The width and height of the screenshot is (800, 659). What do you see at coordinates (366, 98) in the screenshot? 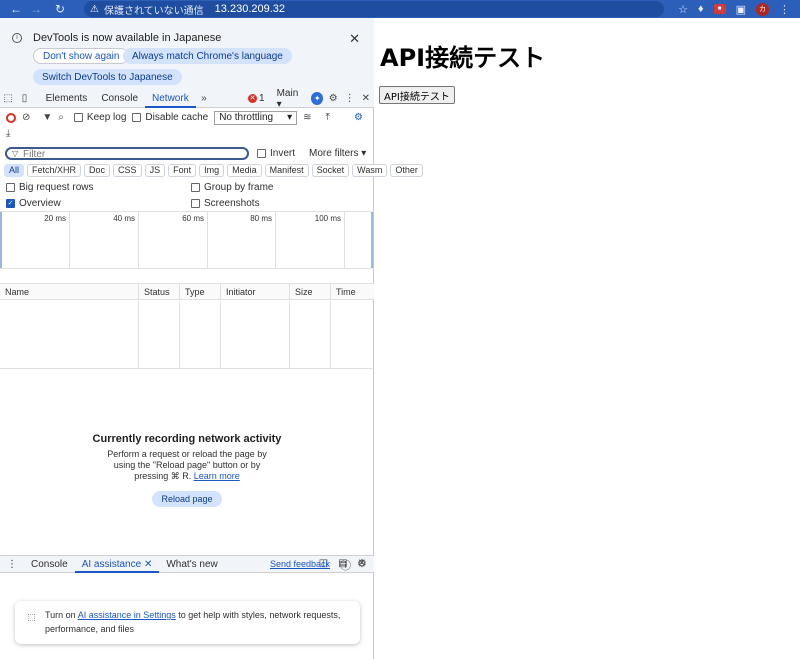
I see `close-devtools-icon: ✕` at bounding box center [366, 98].